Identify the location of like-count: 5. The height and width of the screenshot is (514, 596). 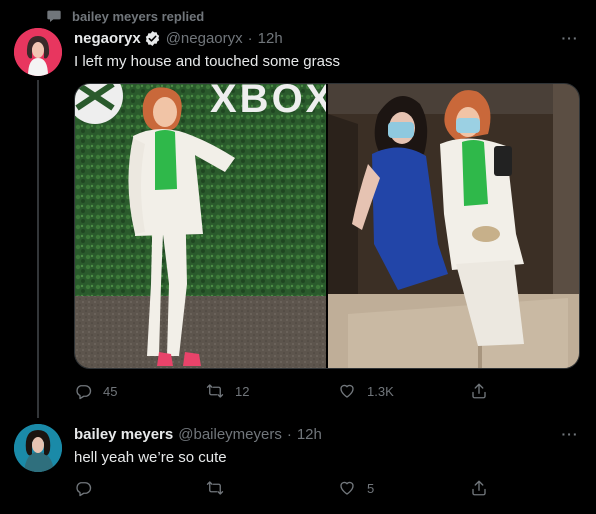
(371, 488).